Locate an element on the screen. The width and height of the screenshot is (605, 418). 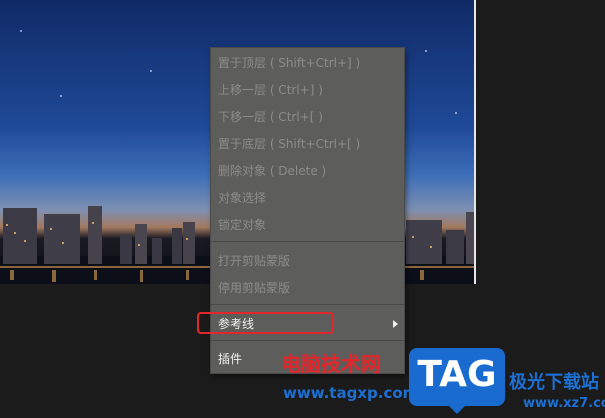
menu-item-select-object: 对象选择 is located at coordinates (307, 198).